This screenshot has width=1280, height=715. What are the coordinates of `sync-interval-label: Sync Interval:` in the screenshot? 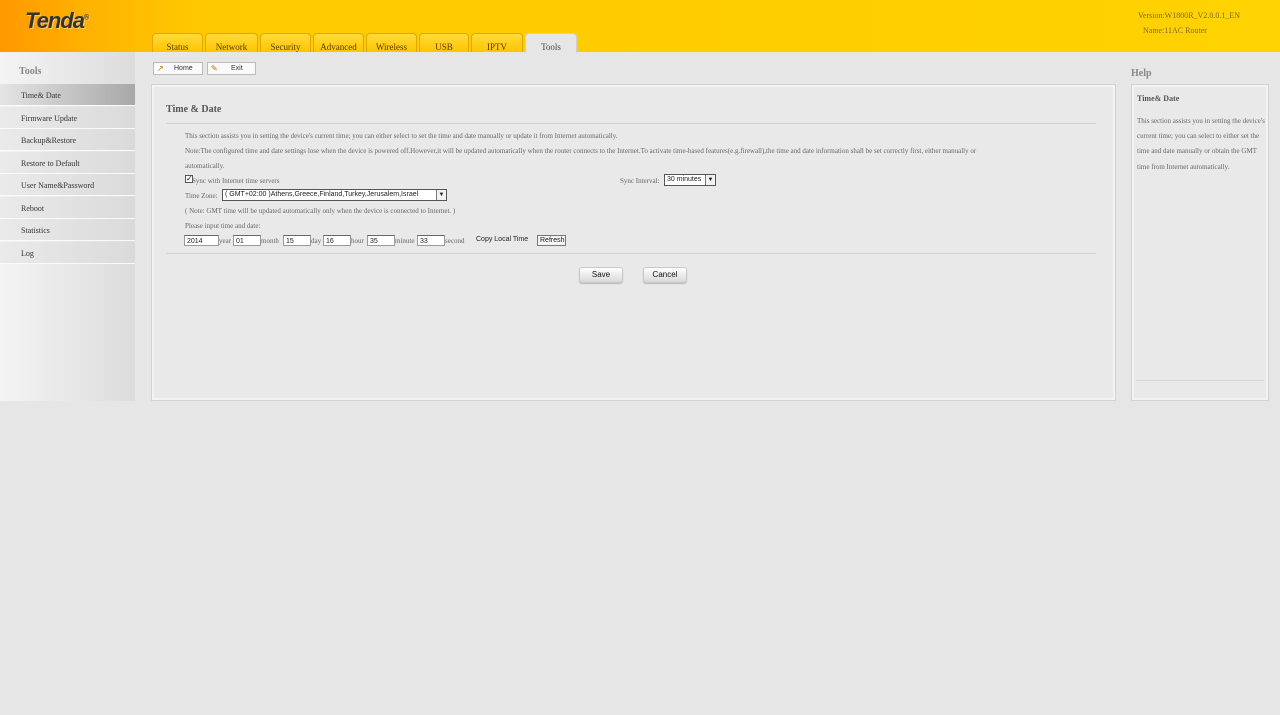 It's located at (640, 181).